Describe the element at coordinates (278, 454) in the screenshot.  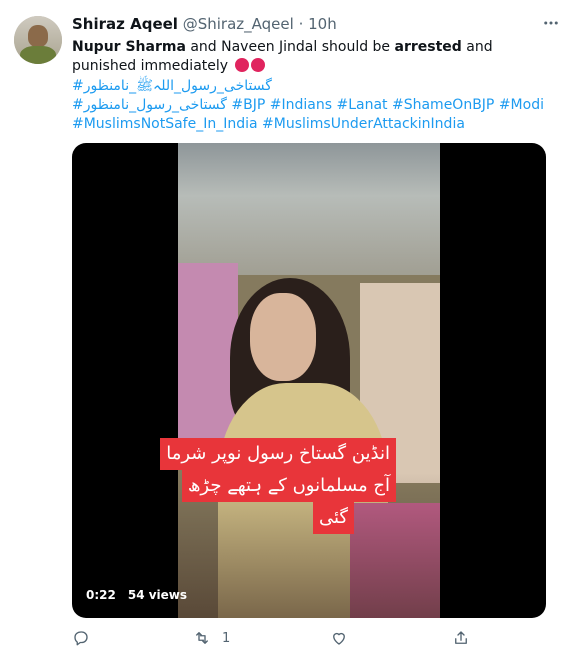
I see `caption-line-1: انڈین گستاخ رسول نوپر شرما` at that location.